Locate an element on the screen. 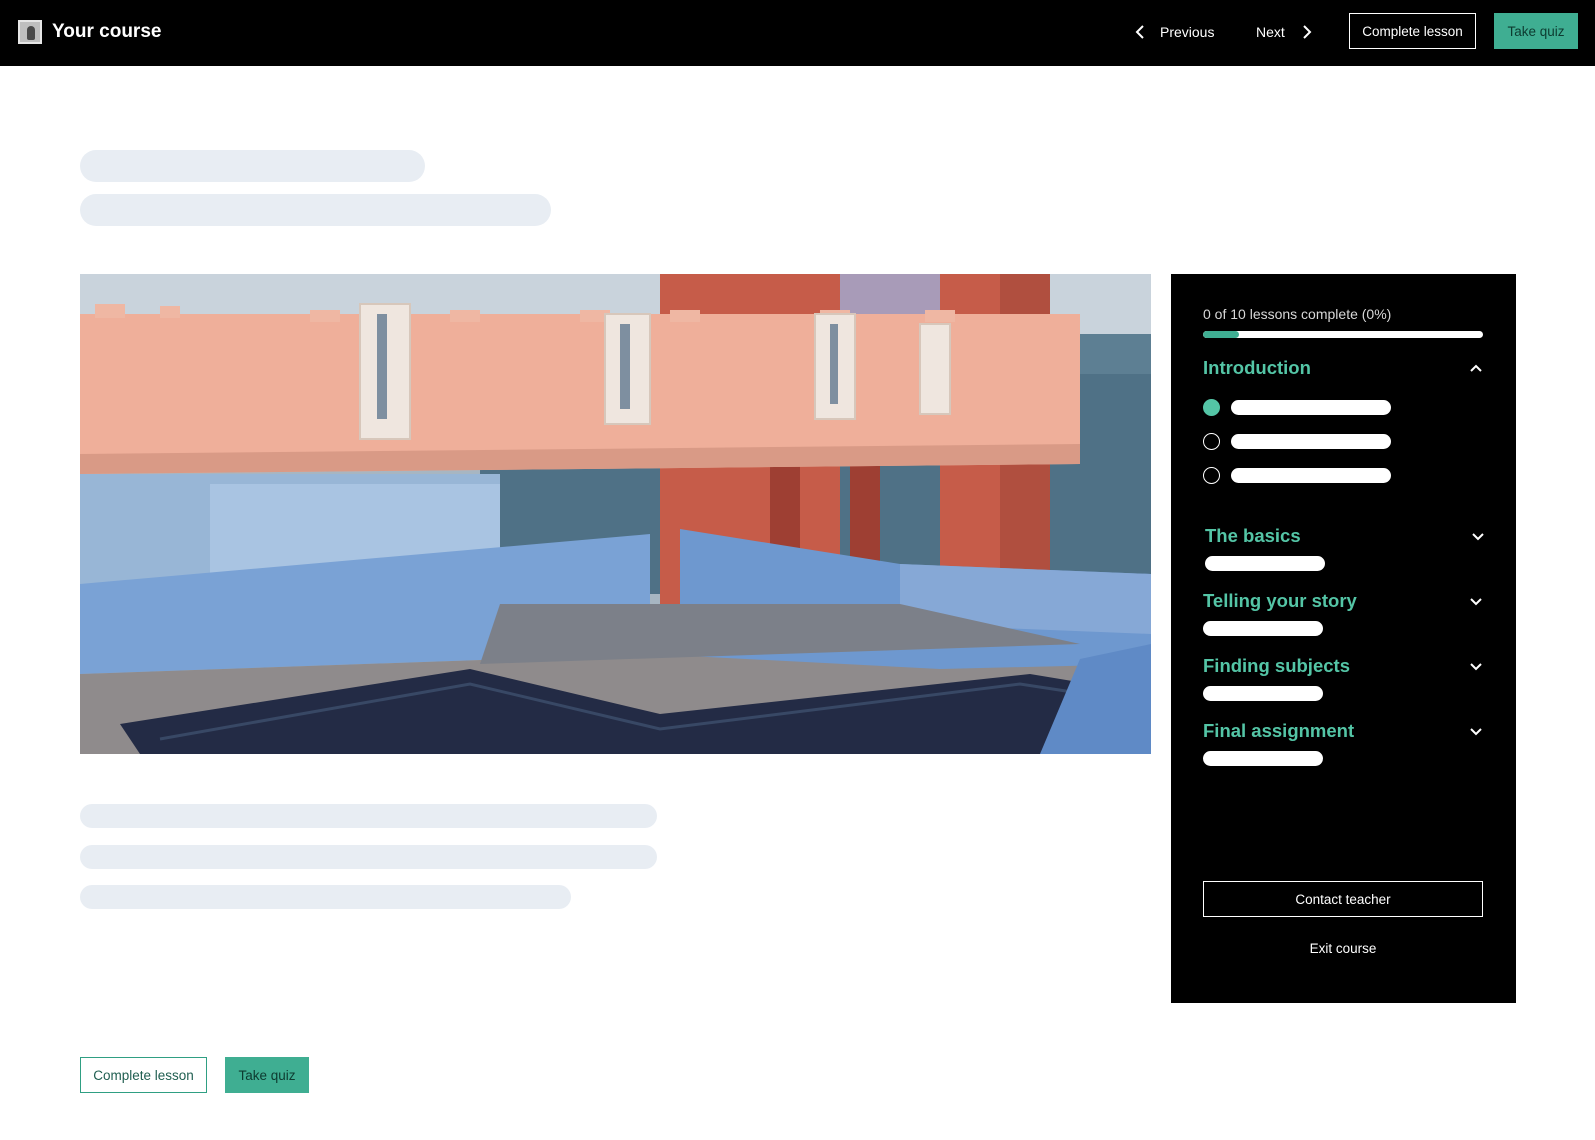 This screenshot has height=1140, width=1595. section-finding-subjects: Finding subjects is located at coordinates (1343, 666).